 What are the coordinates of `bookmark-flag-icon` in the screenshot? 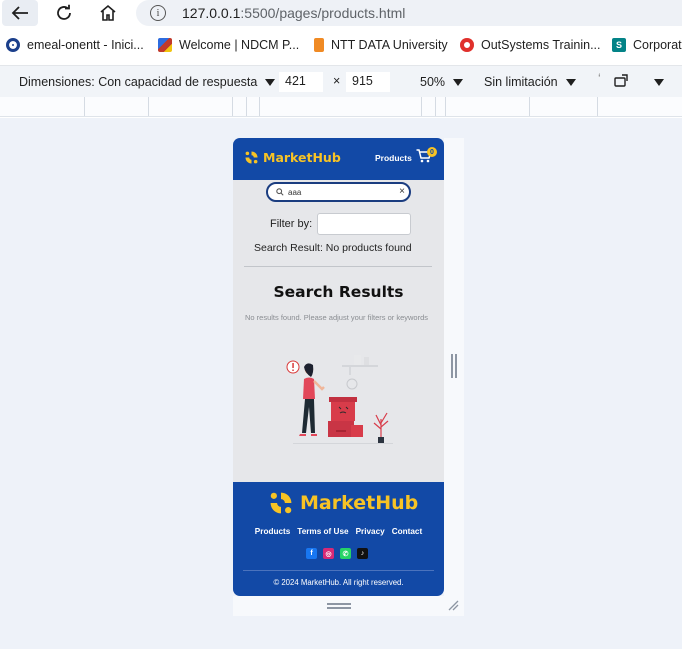 It's located at (319, 45).